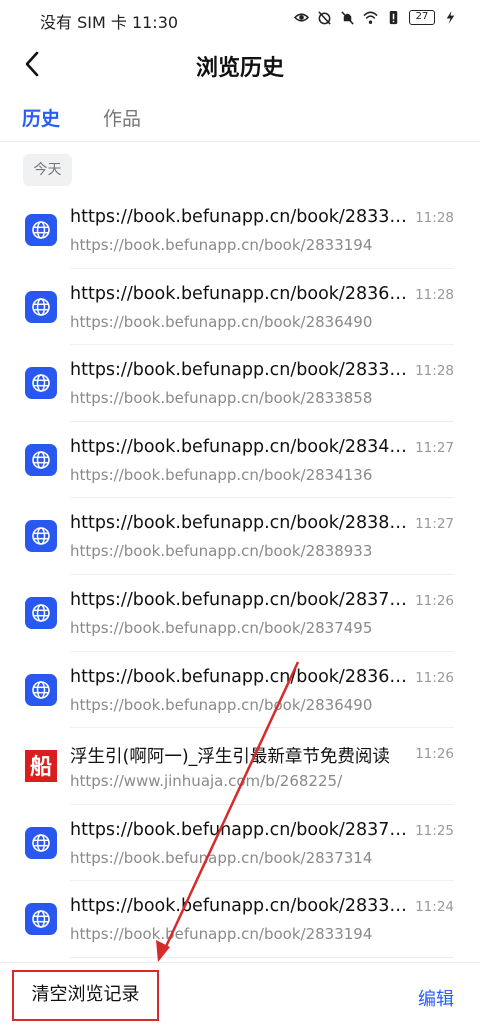 This screenshot has width=480, height=1027. I want to click on tab-bar: 历史 作品, so click(240, 118).